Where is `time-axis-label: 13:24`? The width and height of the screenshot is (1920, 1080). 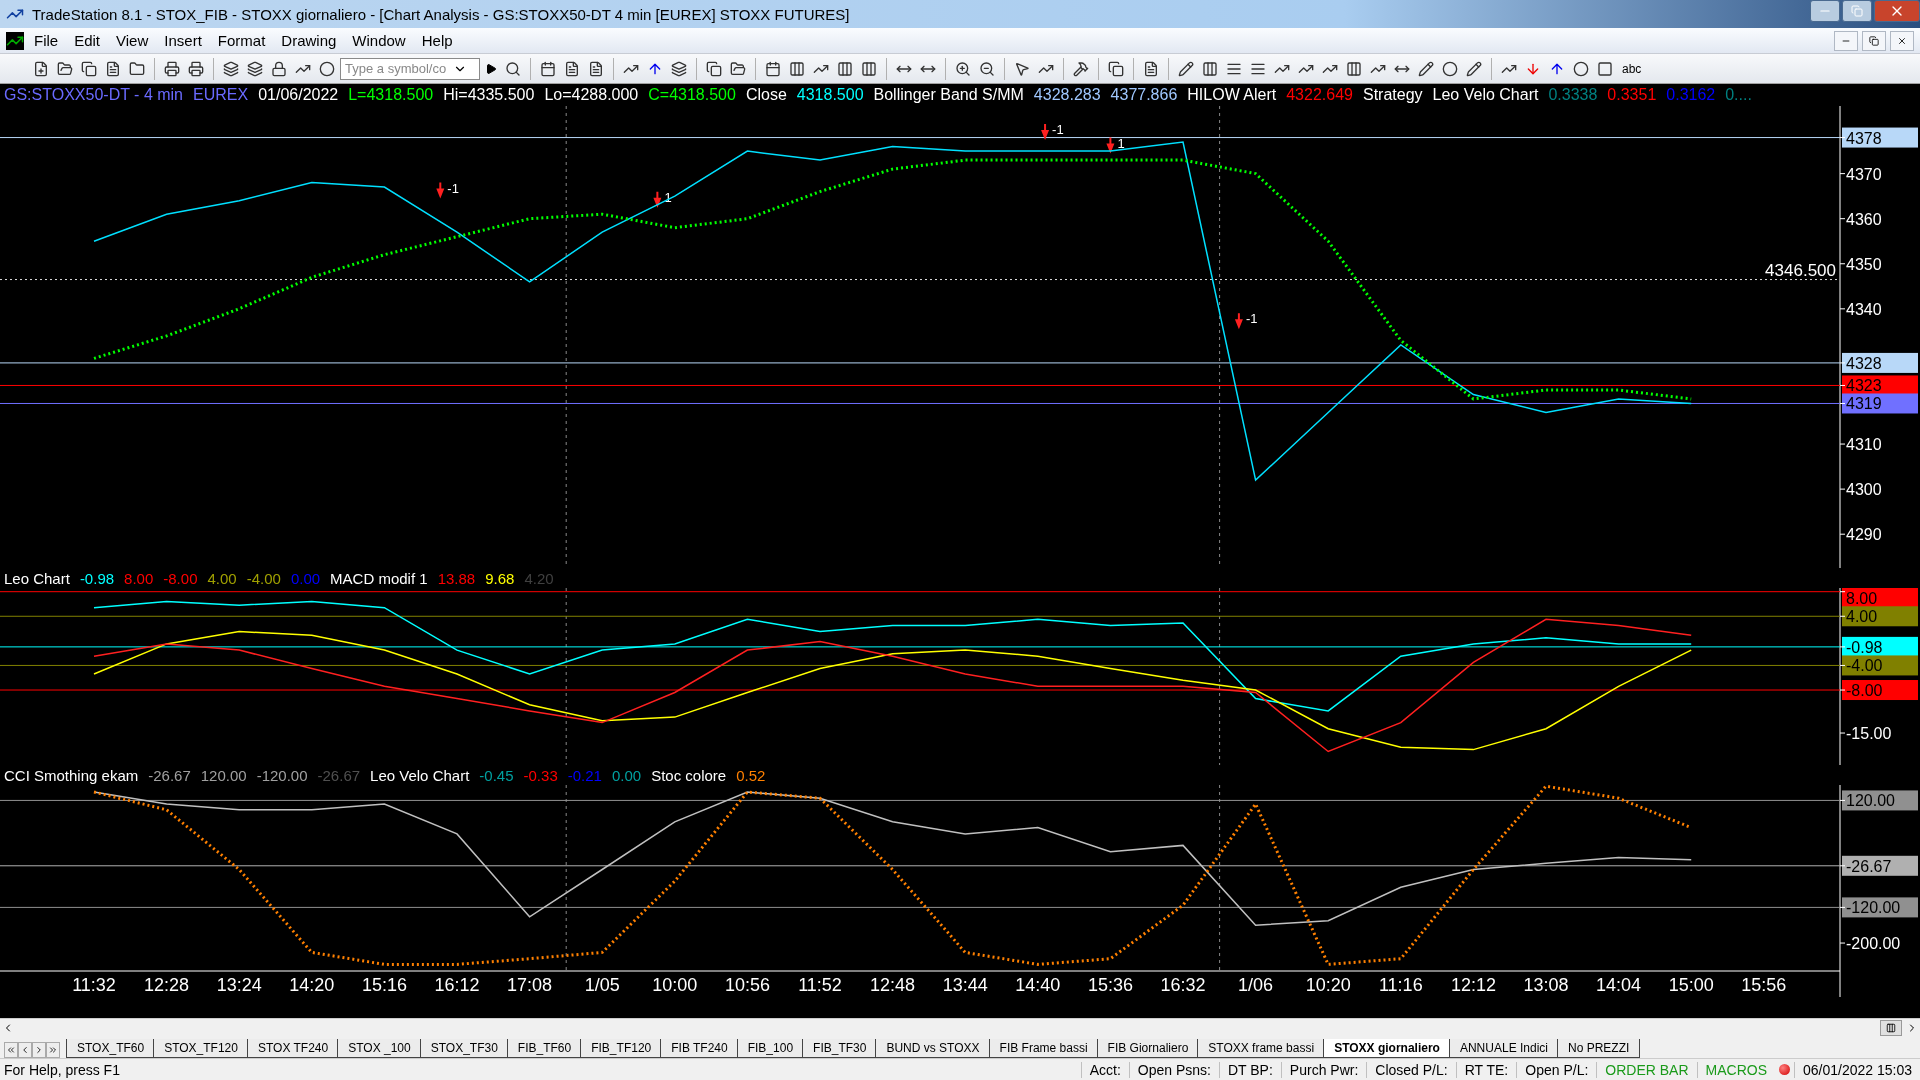 time-axis-label: 13:24 is located at coordinates (239, 985).